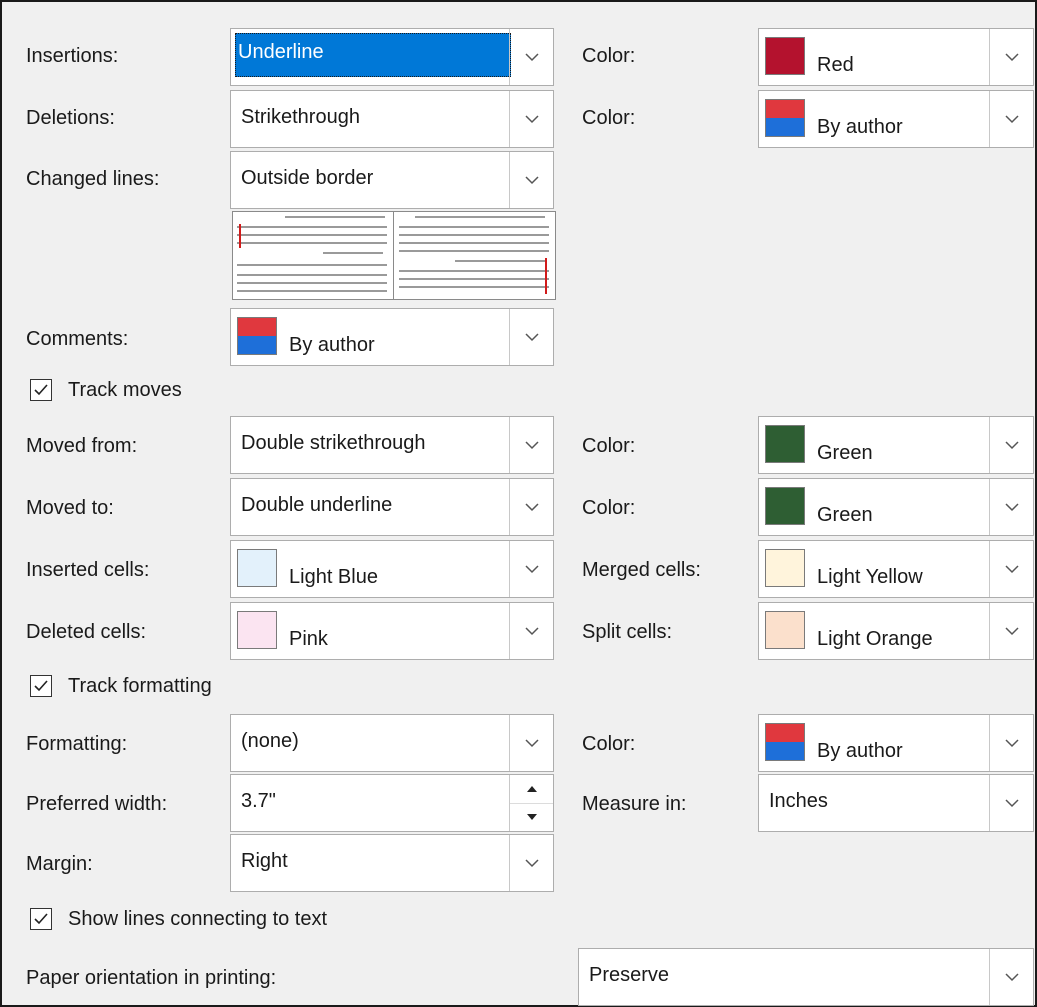 The height and width of the screenshot is (1007, 1037). Describe the element at coordinates (333, 577) in the screenshot. I see `inserted-cells-value: Light Blue` at that location.